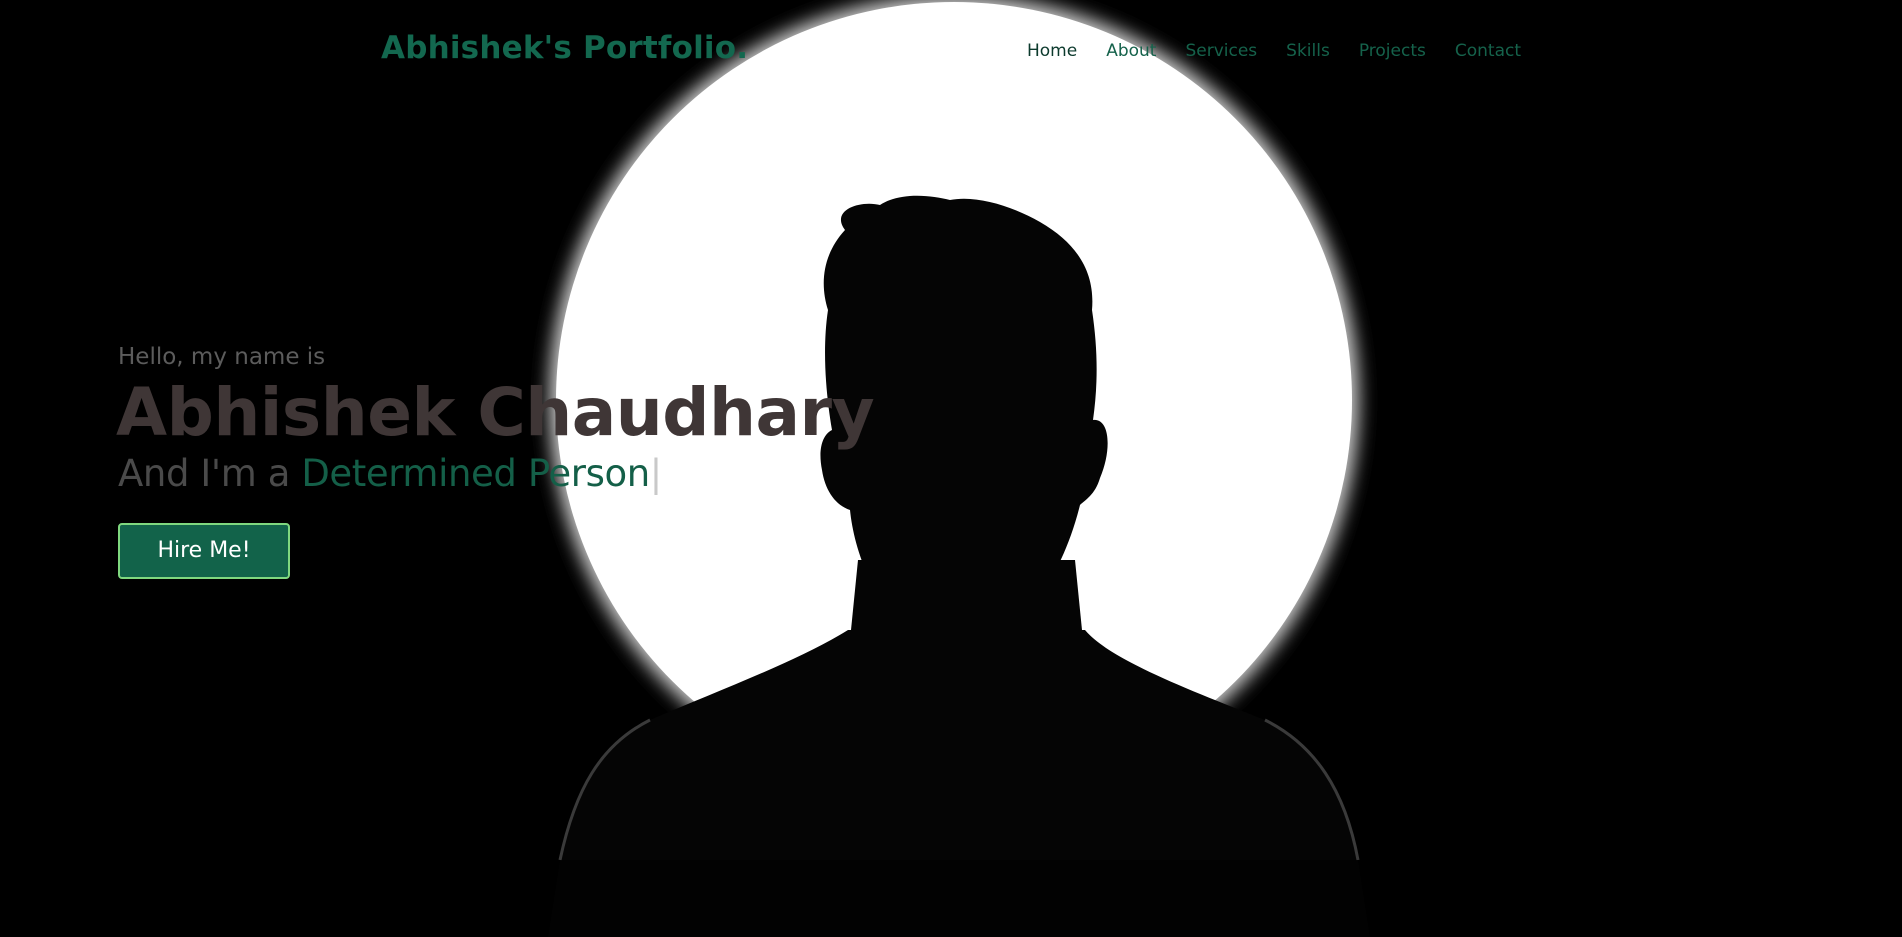  Describe the element at coordinates (564, 48) in the screenshot. I see `brand-logo: Abhishek's Portfolio.` at that location.